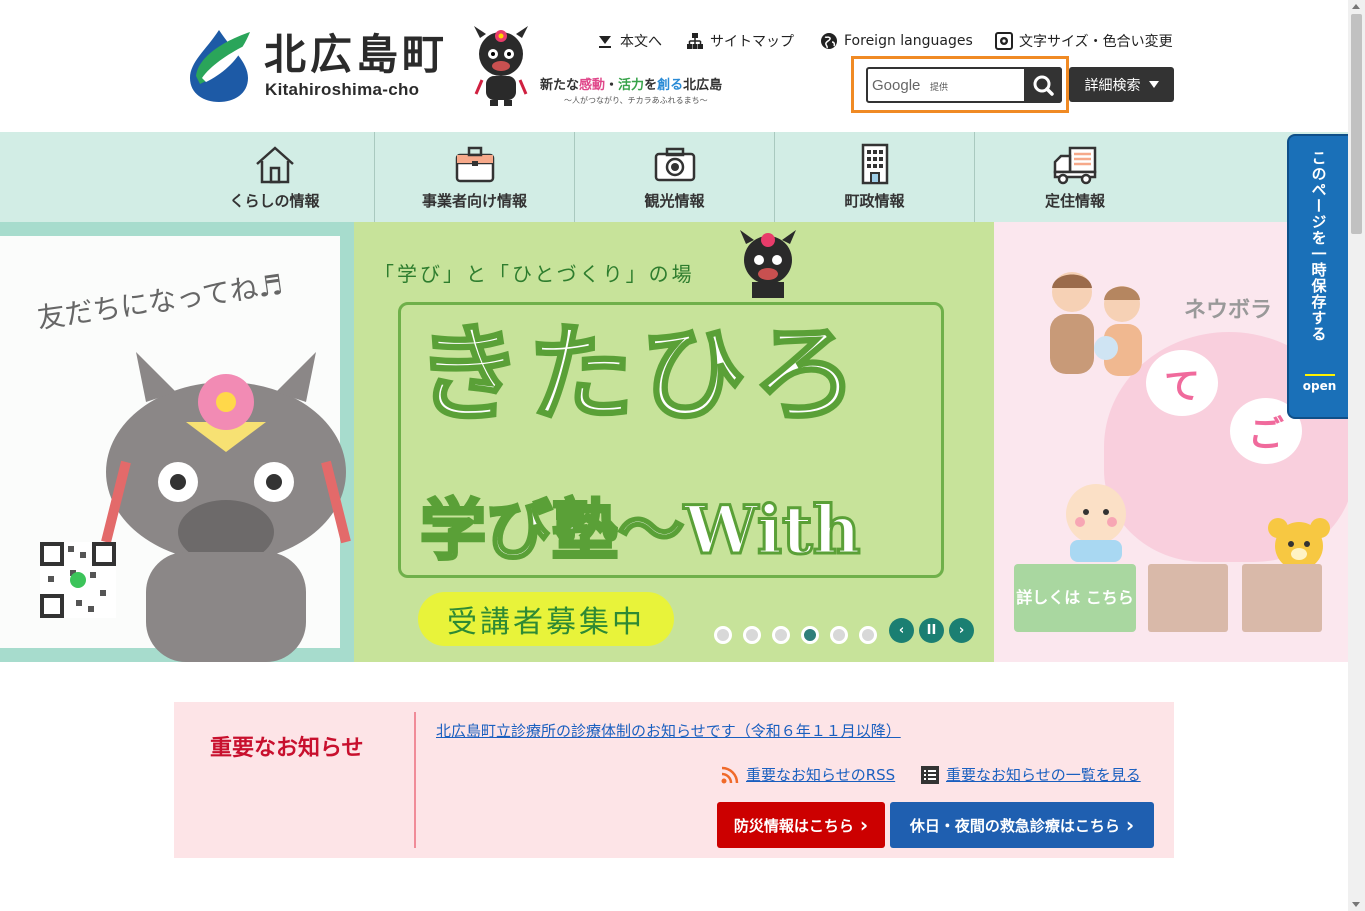 Image resolution: width=1365 pixels, height=911 pixels. Describe the element at coordinates (501, 66) in the screenshot. I see `mascot-icon` at that location.